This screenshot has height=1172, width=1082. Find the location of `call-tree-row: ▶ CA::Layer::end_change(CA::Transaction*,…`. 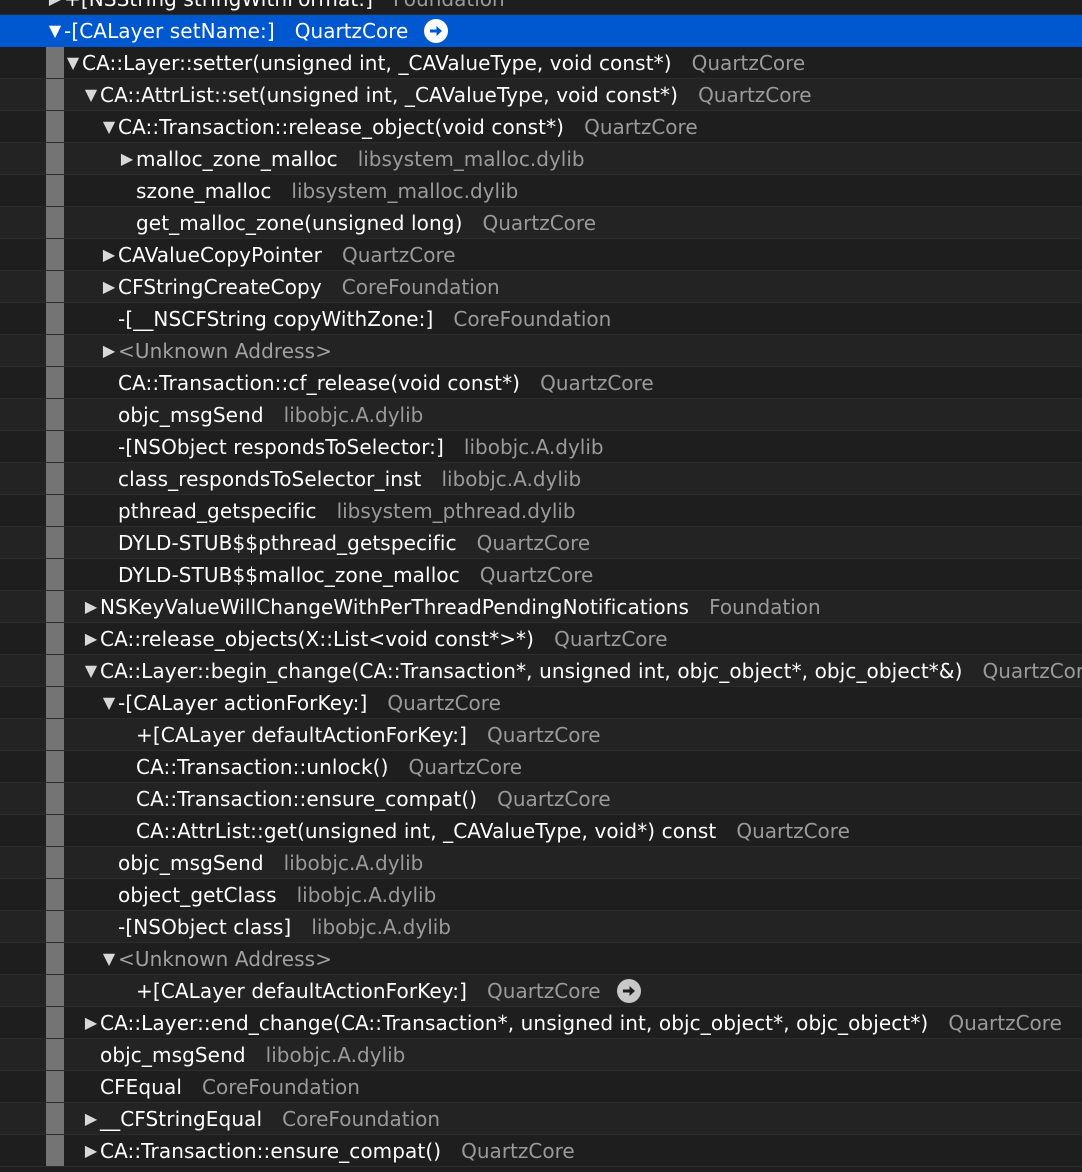

call-tree-row: ▶ CA::Layer::end_change(CA::Transaction*,… is located at coordinates (541, 1023).